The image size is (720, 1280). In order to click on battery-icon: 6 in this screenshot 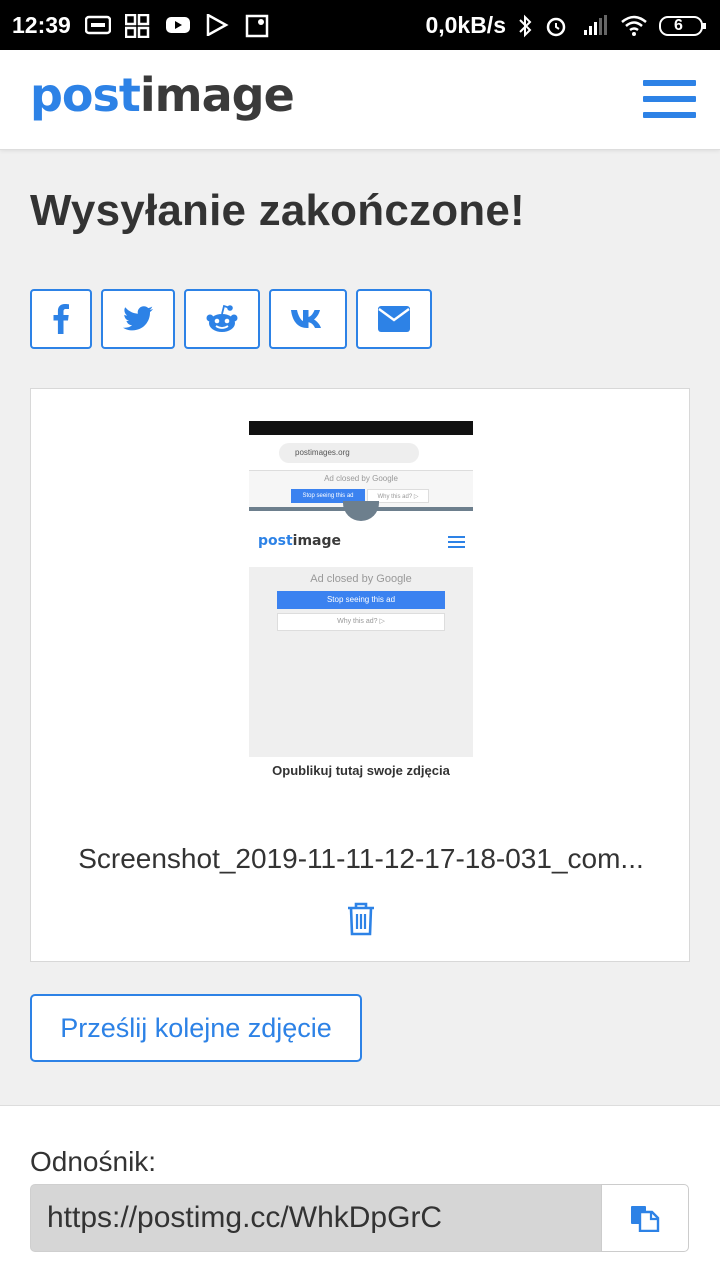, I will do `click(683, 25)`.